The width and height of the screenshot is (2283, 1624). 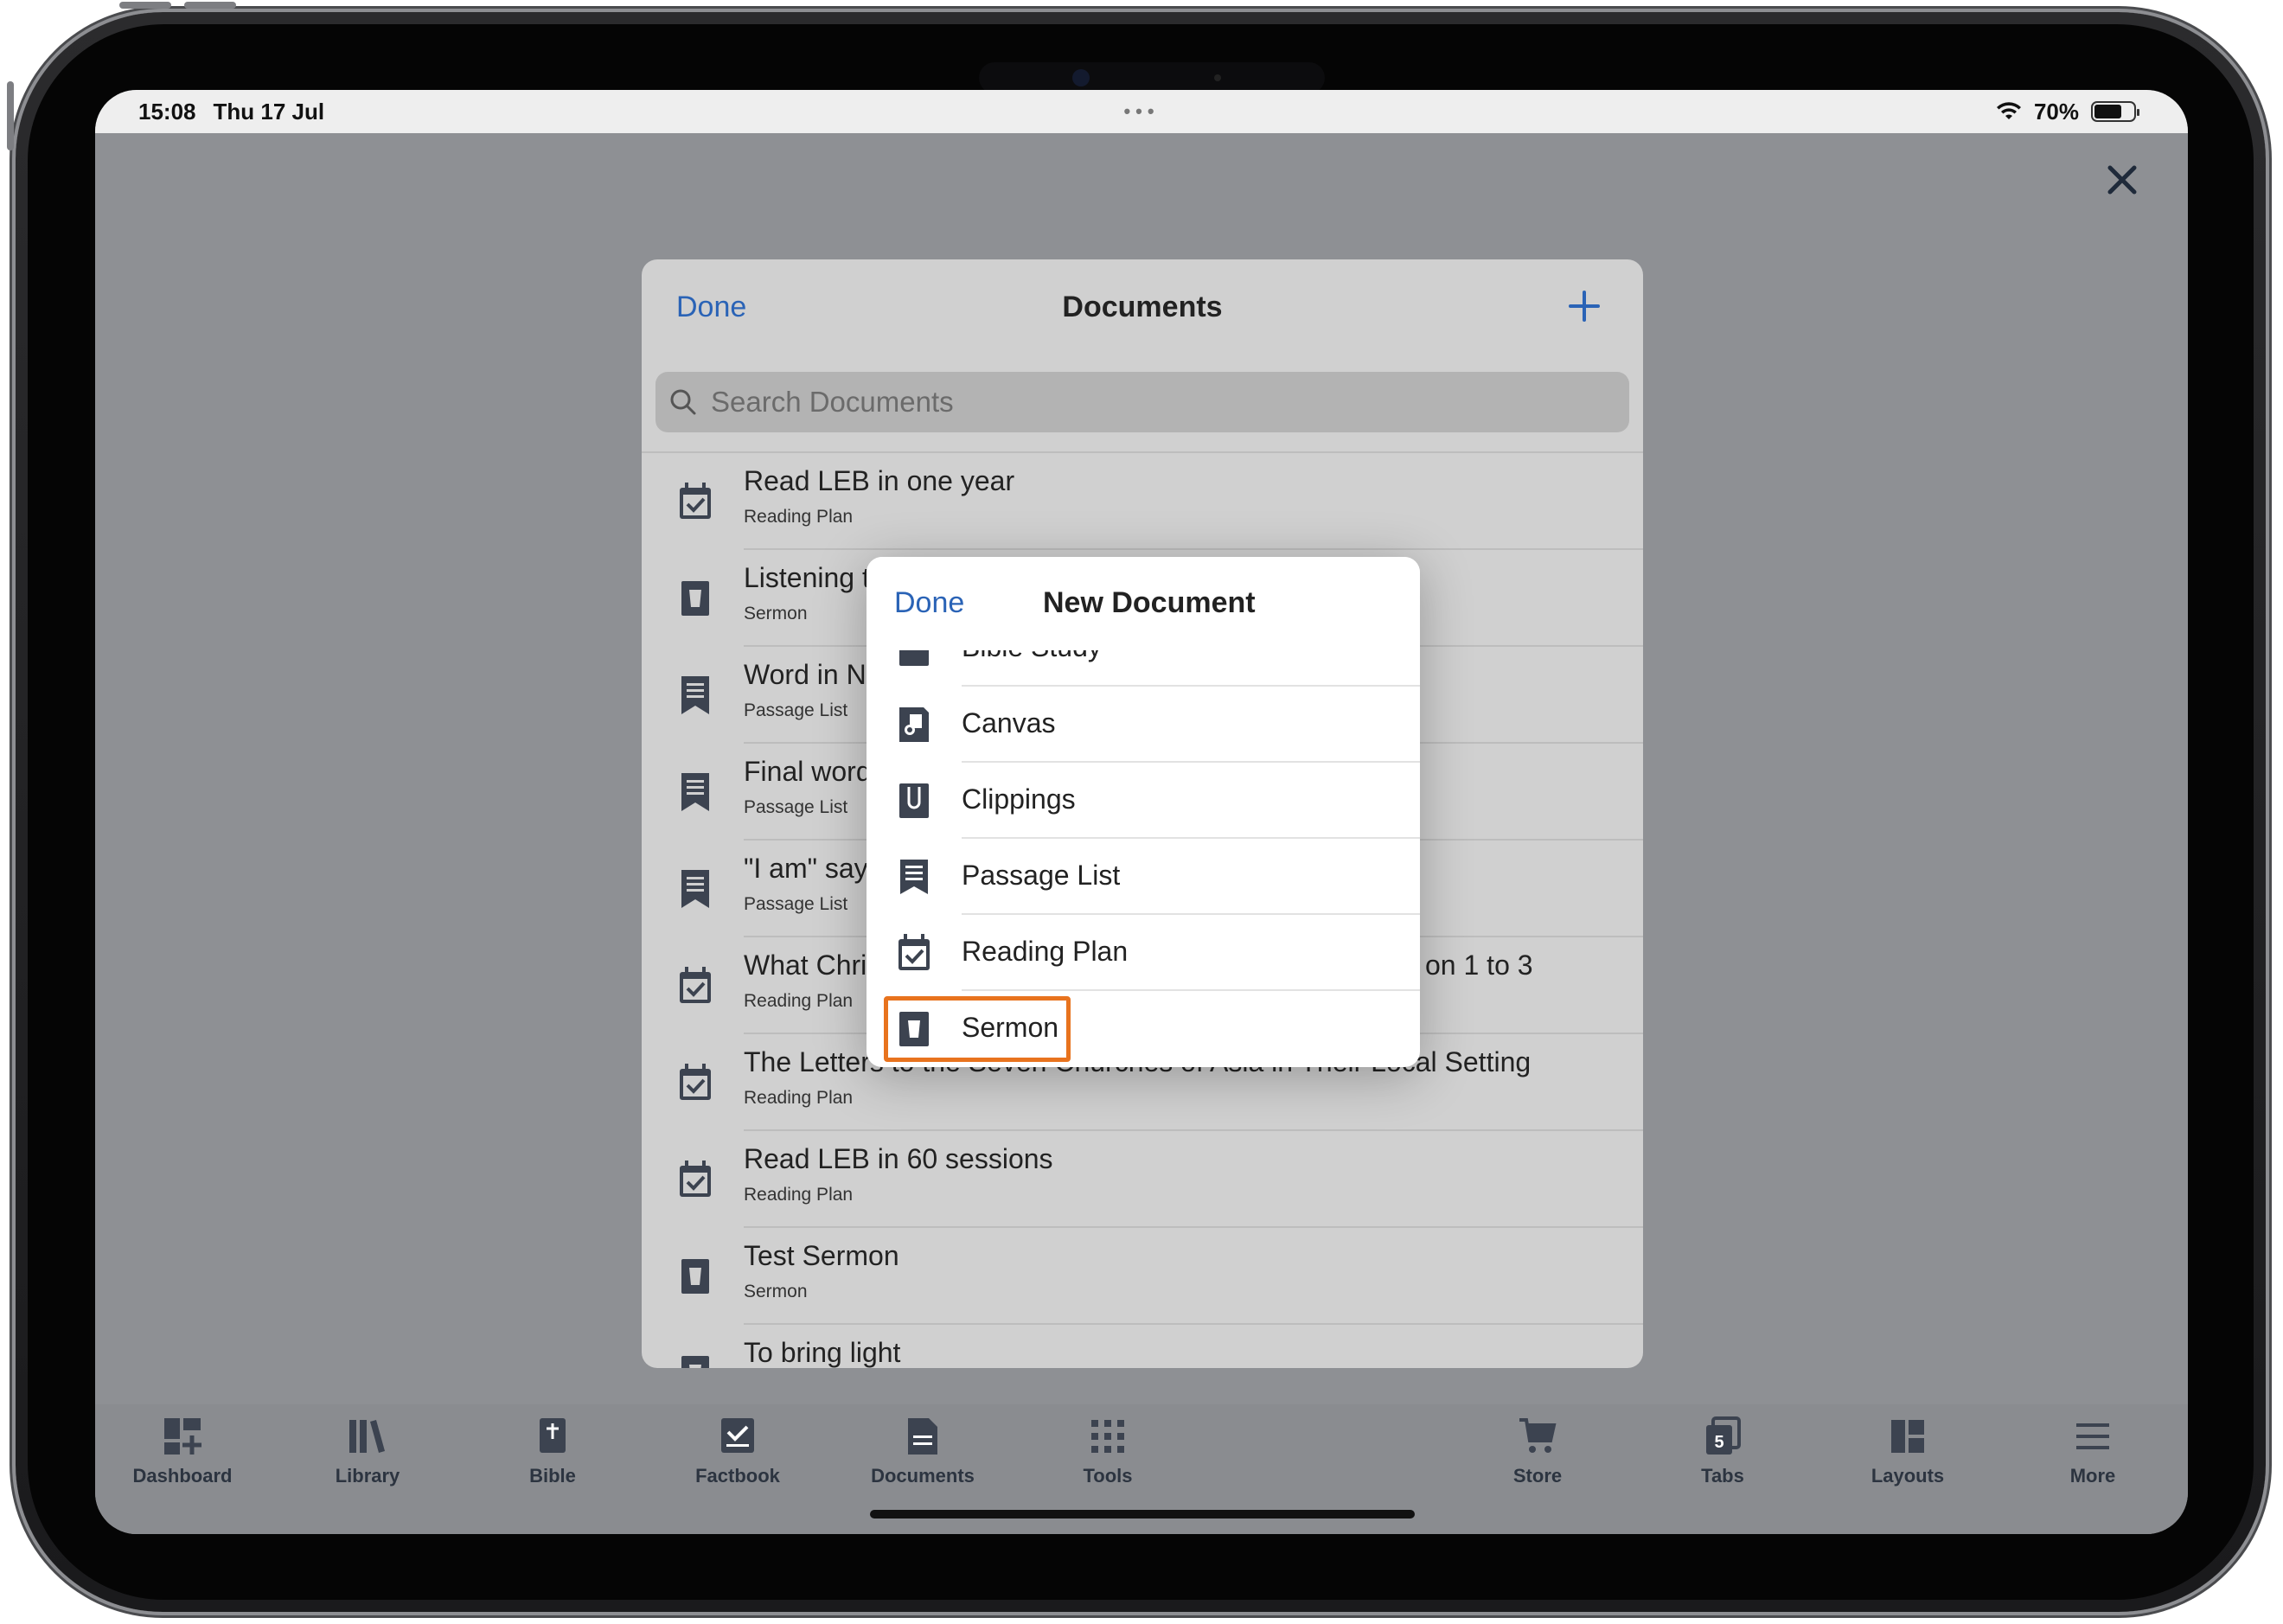 What do you see at coordinates (812, 965) in the screenshot?
I see `document-title: What Chris` at bounding box center [812, 965].